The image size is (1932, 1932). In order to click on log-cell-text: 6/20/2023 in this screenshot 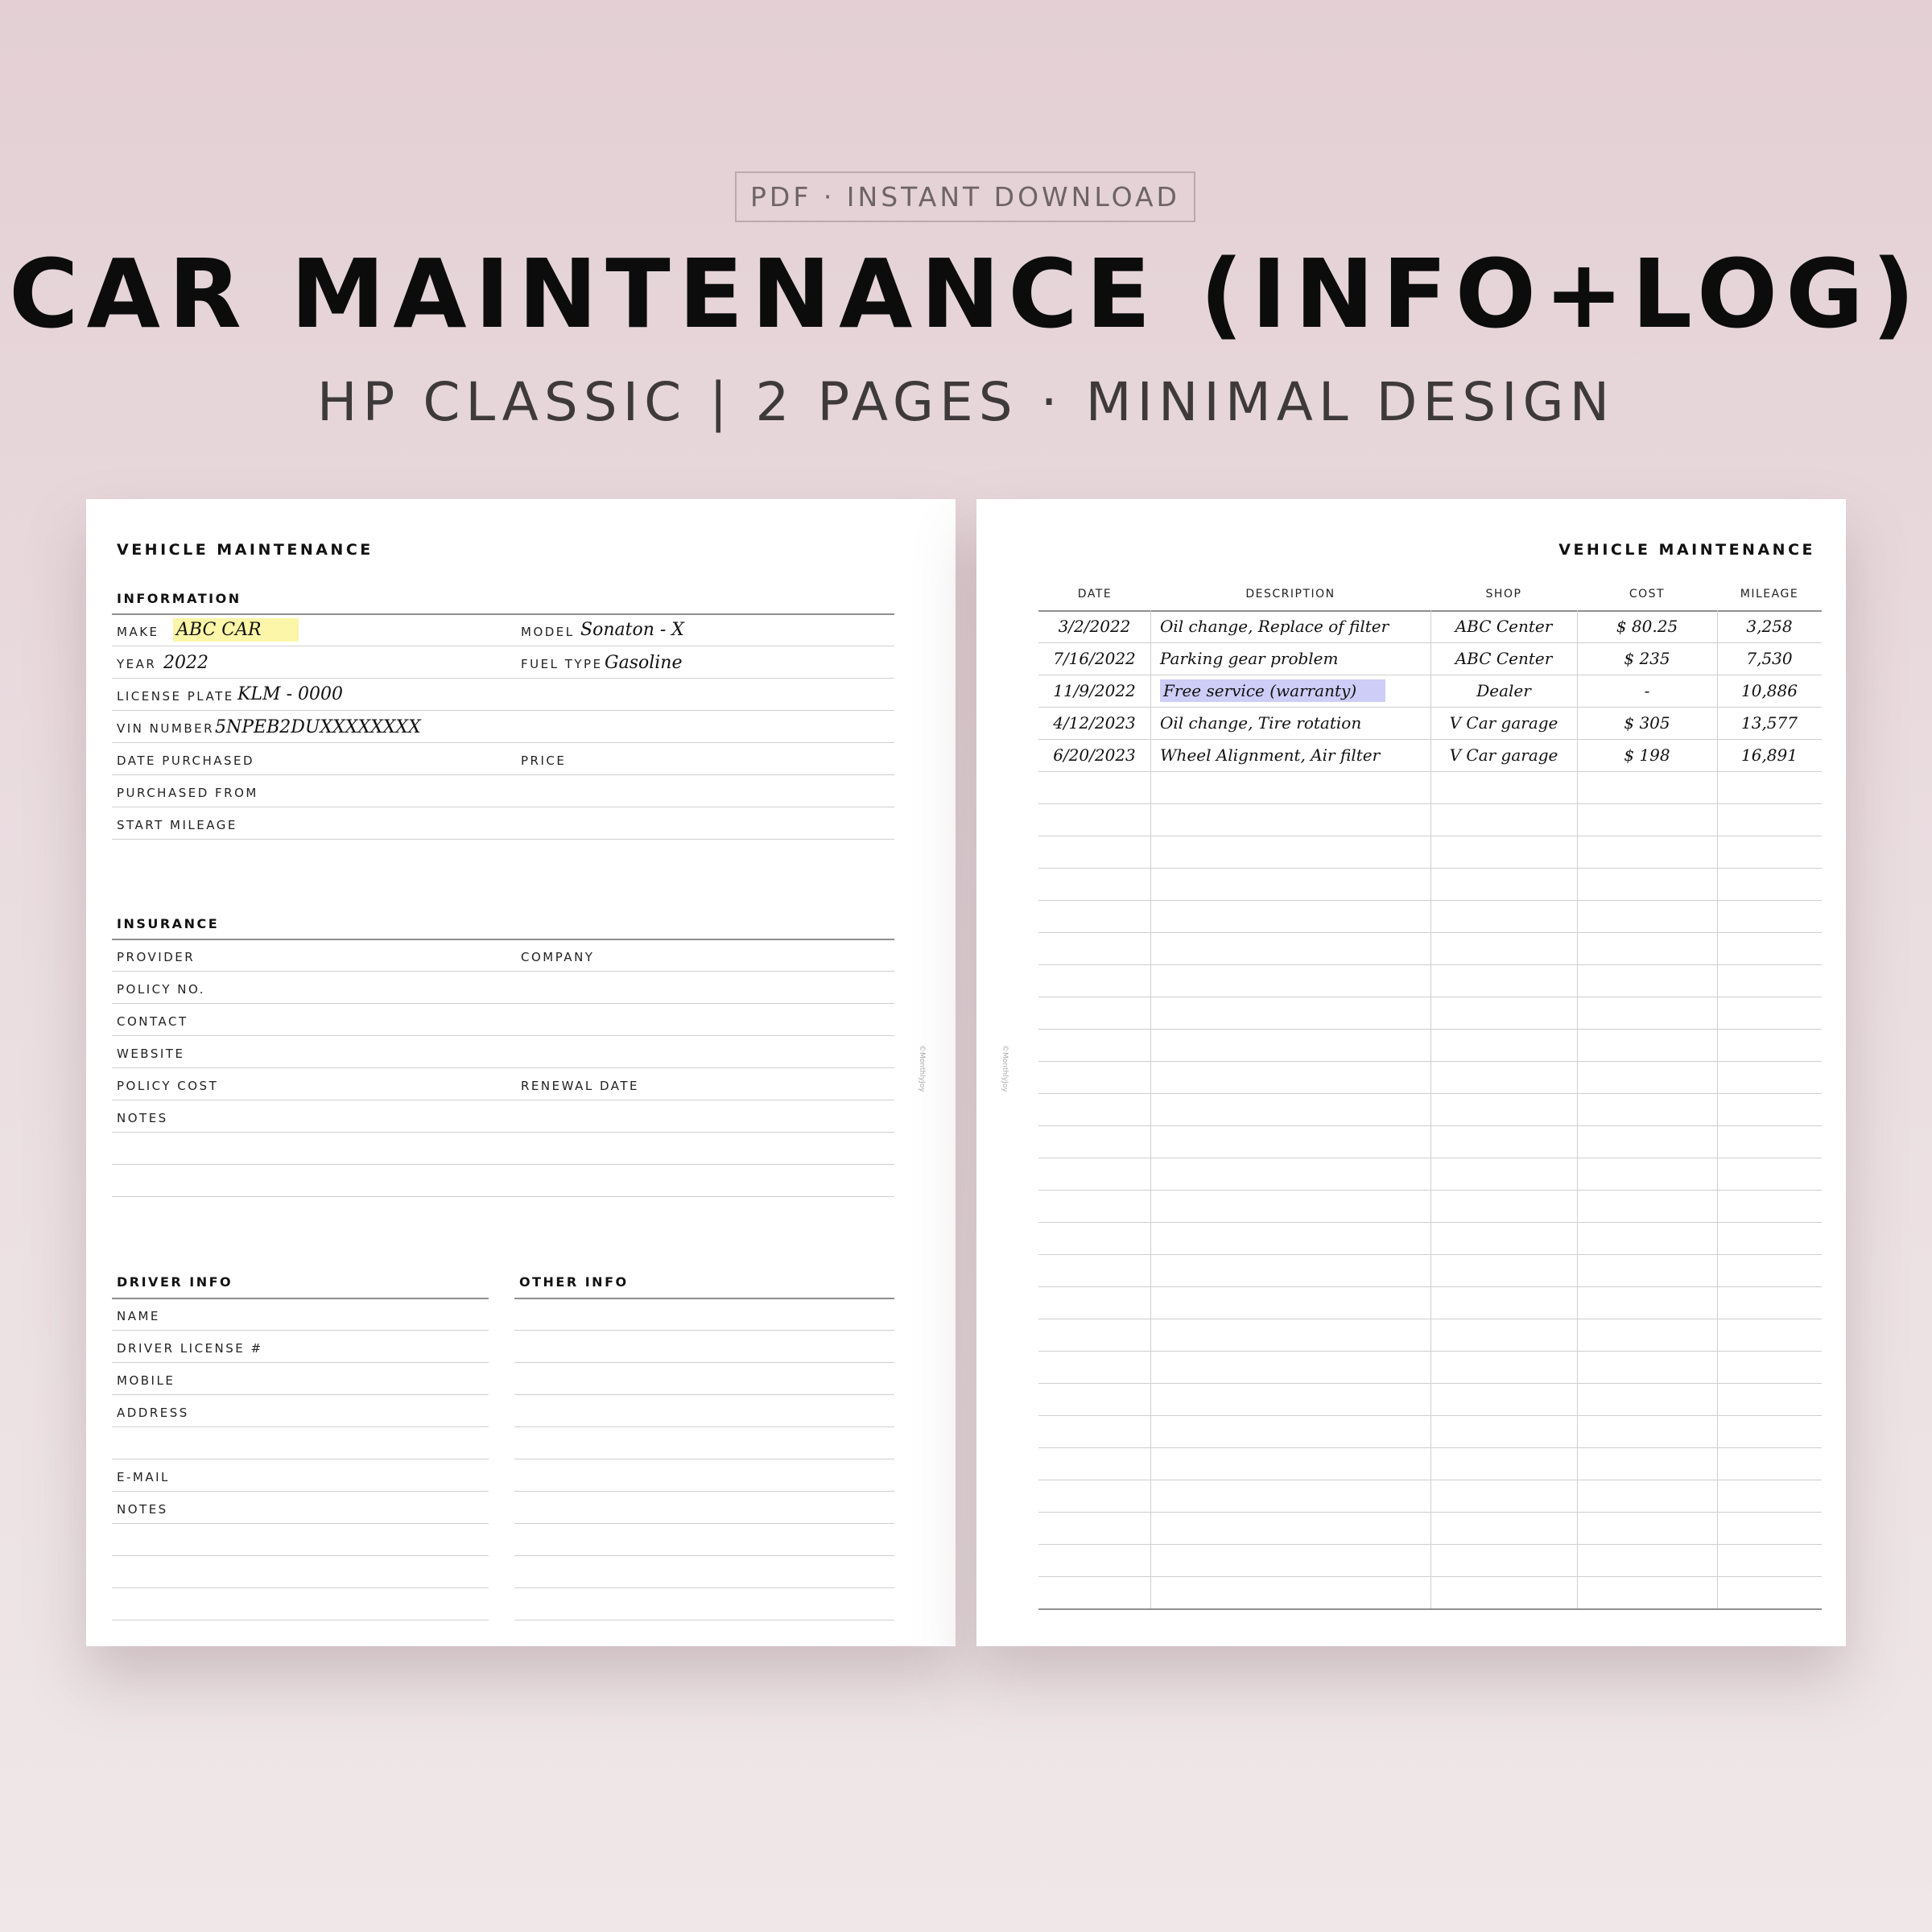, I will do `click(1094, 755)`.